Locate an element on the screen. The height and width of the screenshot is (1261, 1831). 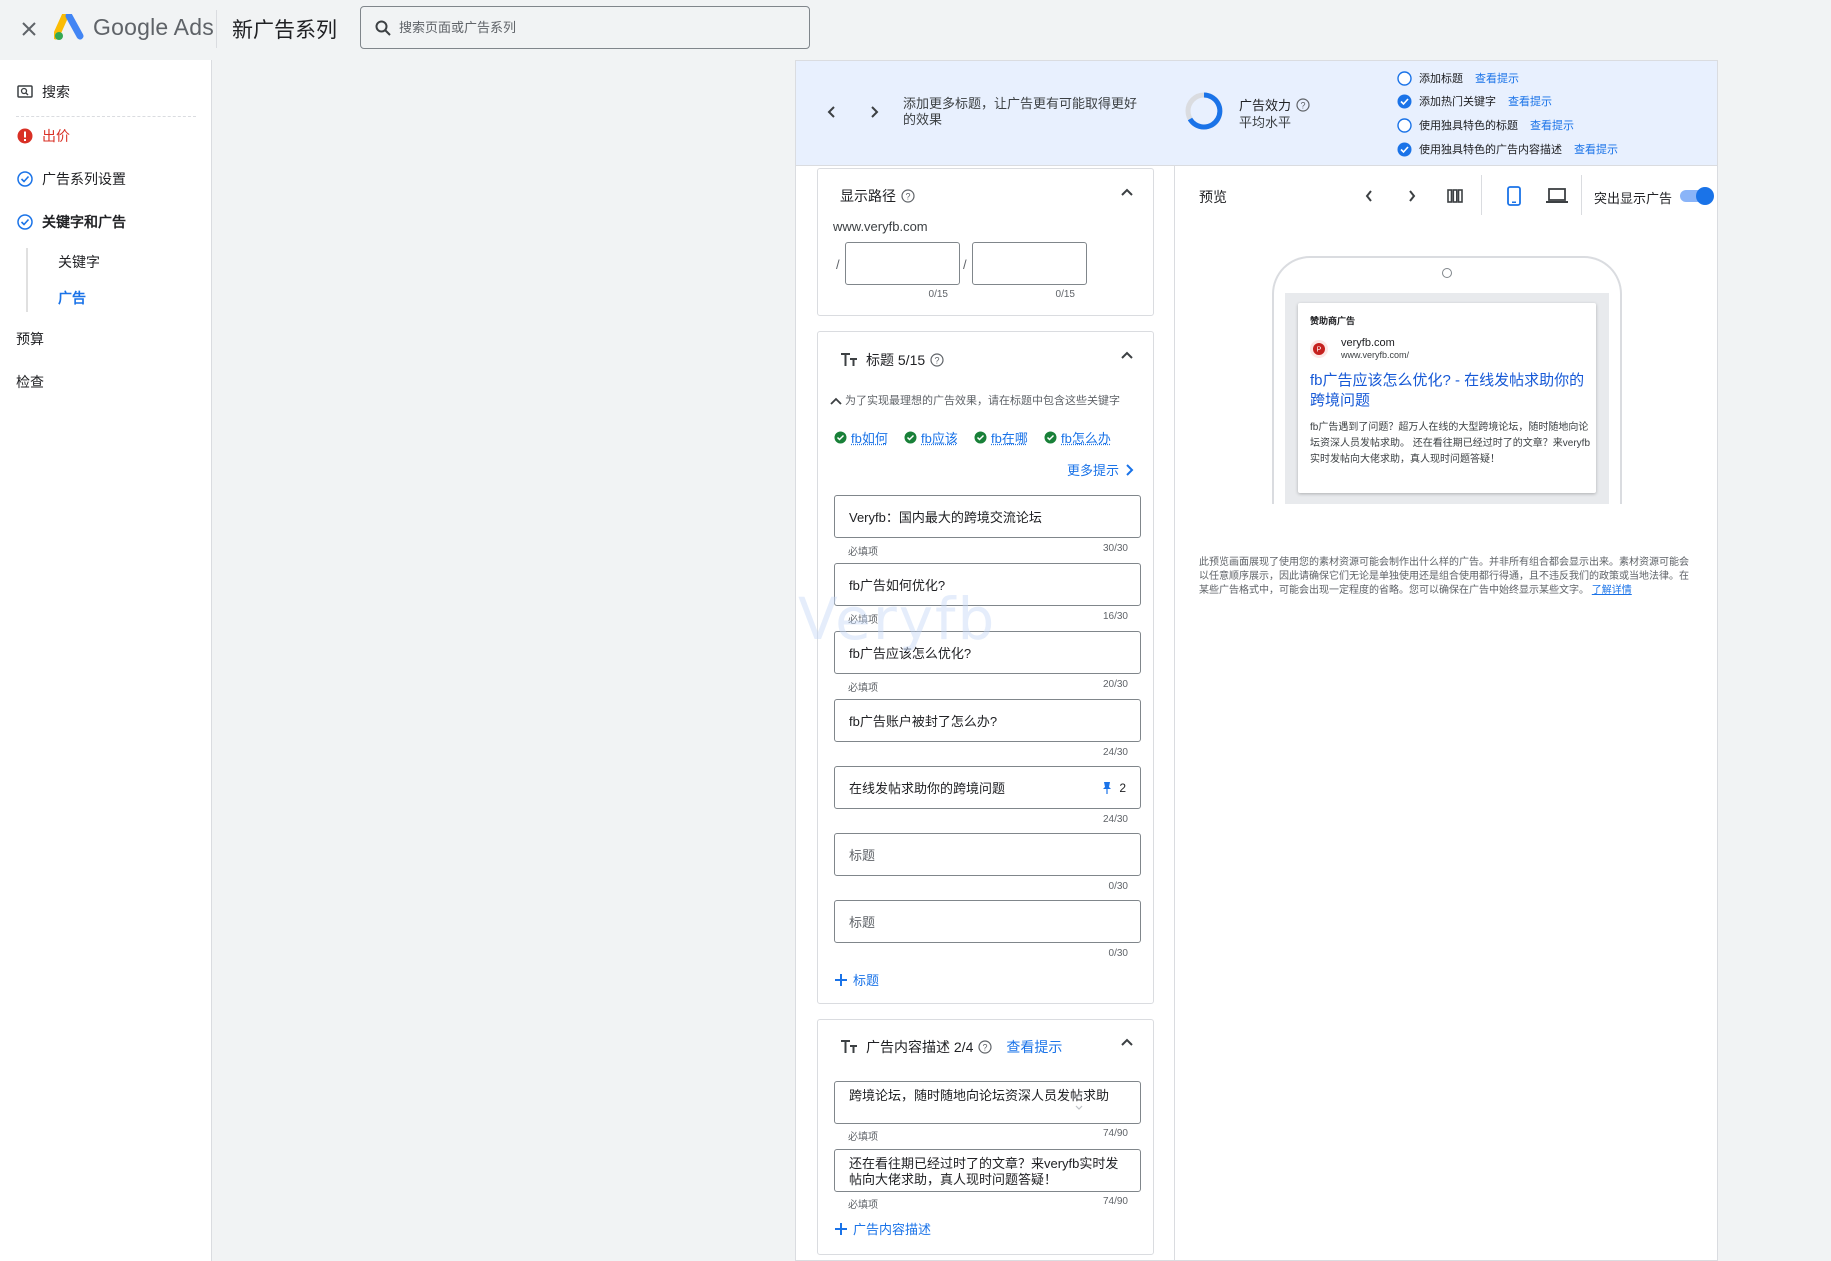
char-count: 24/30 is located at coordinates (1115, 819).